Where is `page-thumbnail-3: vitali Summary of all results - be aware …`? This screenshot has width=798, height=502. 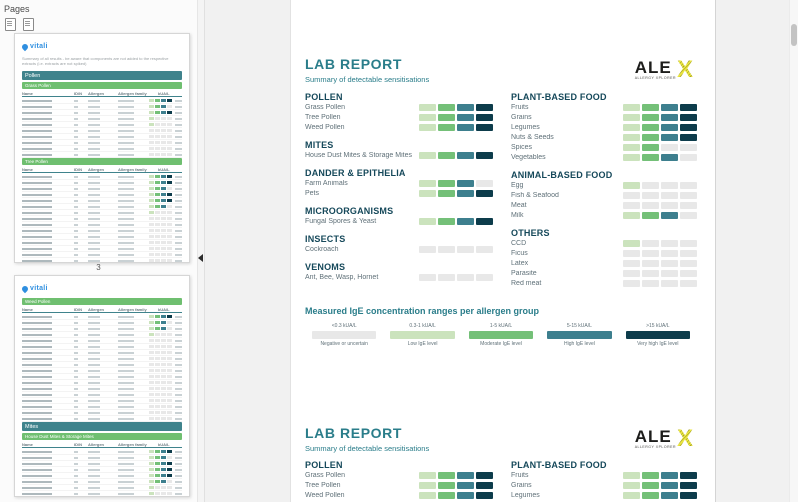 page-thumbnail-3: vitali Summary of all results - be aware … is located at coordinates (102, 148).